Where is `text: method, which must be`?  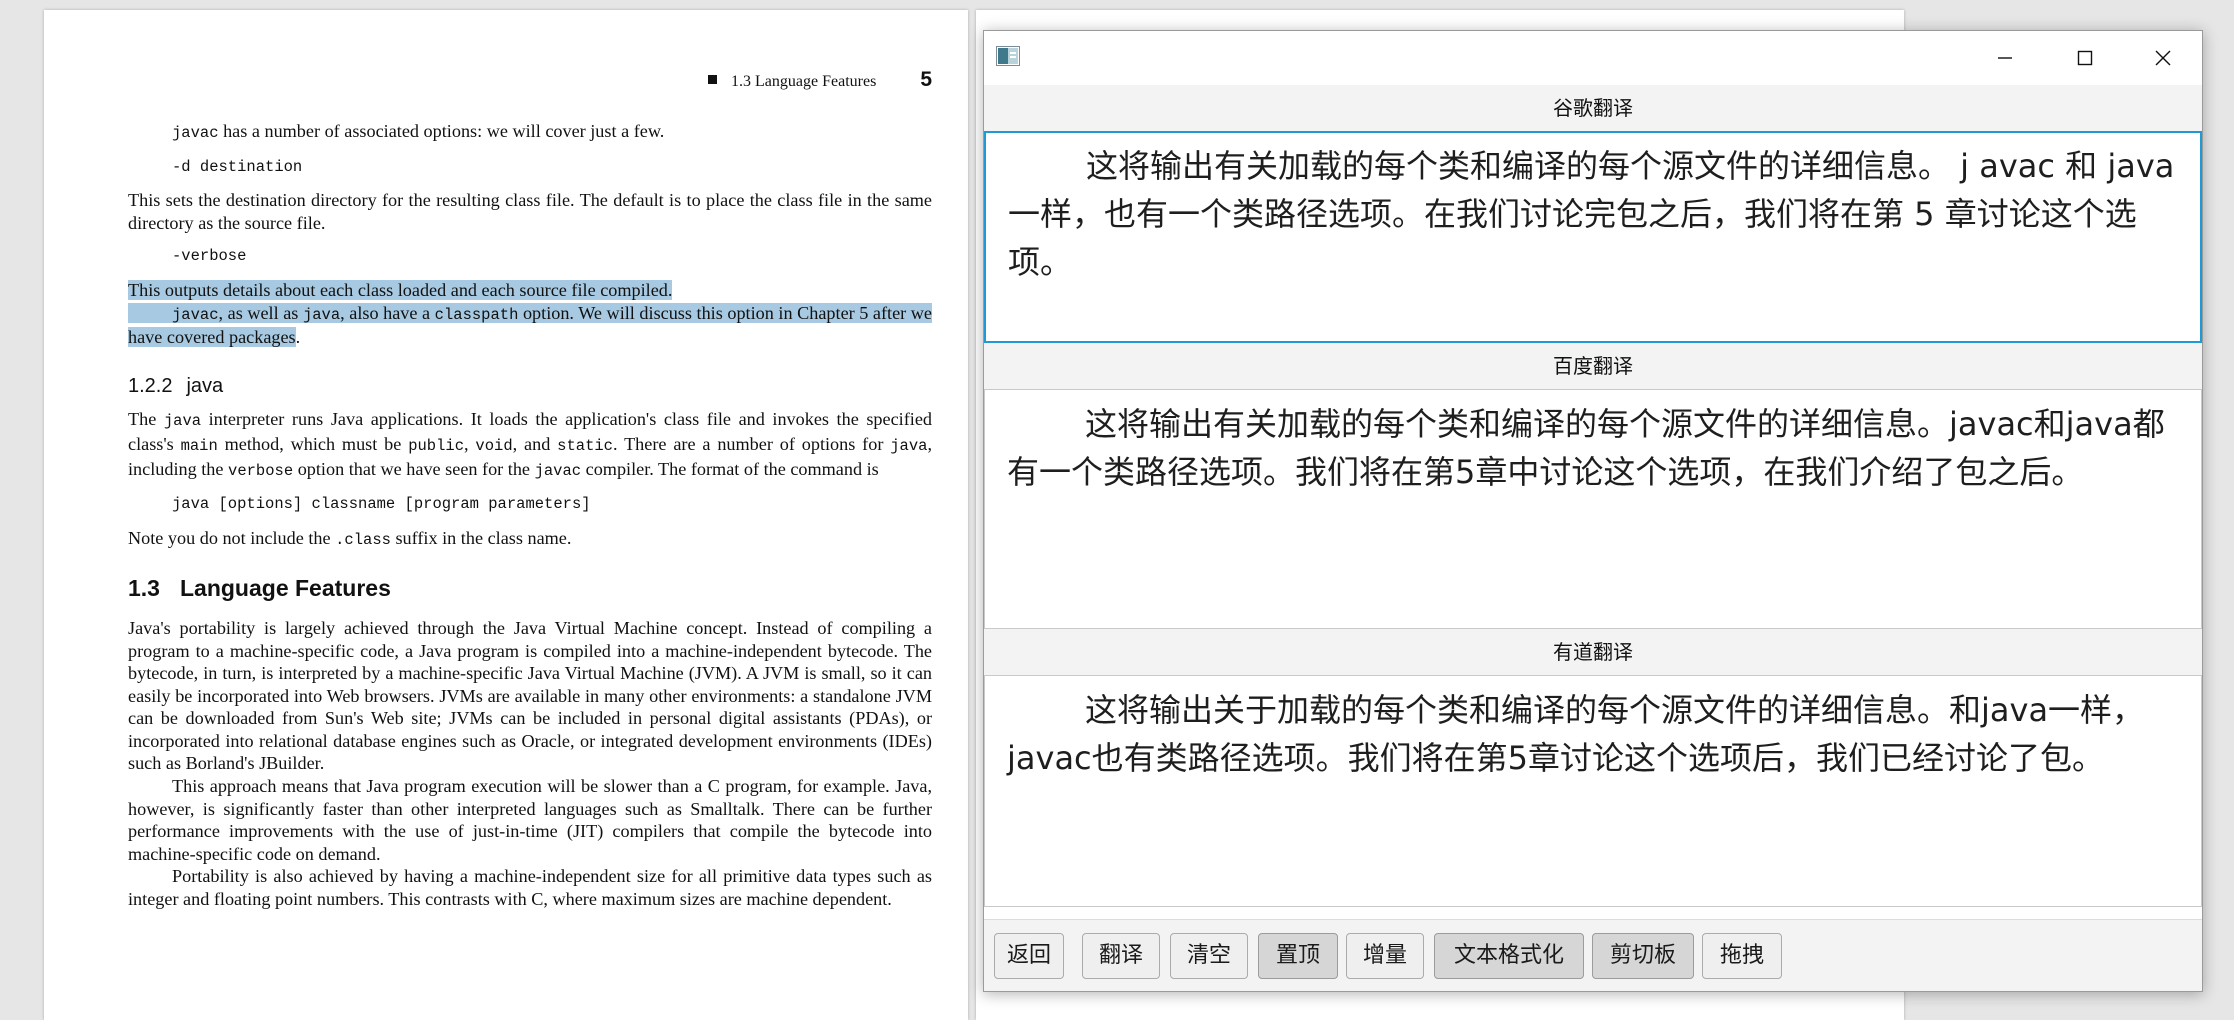
text: method, which must be is located at coordinates (313, 443).